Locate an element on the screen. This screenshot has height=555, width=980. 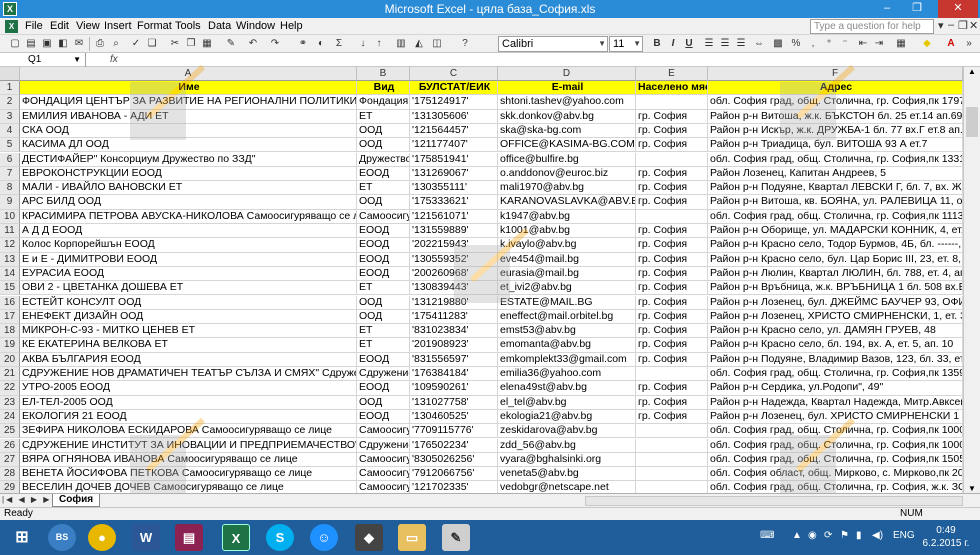
cell-address: Район р-н Сердика, ул.Родопи", 49" is located at coordinates (835, 388).